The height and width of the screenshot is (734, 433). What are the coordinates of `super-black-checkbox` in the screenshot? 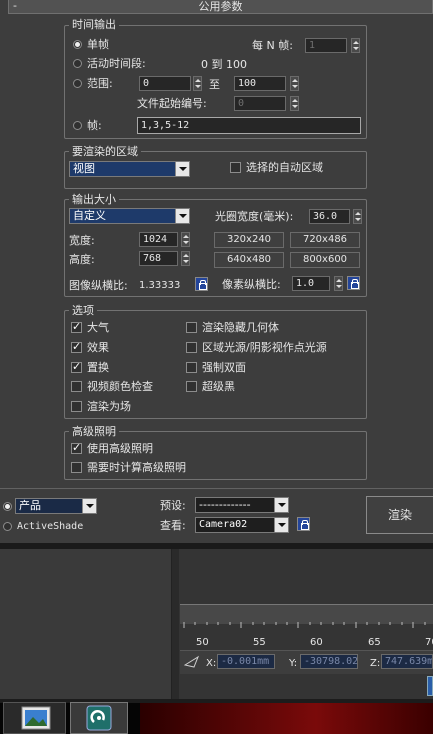 It's located at (191, 386).